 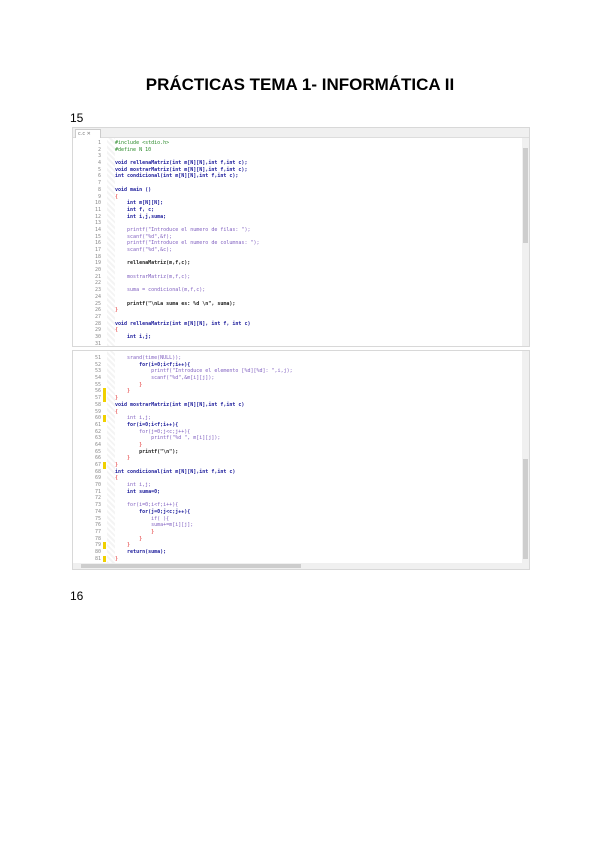 I want to click on code-text: int suma=0;, so click(x=138, y=491).